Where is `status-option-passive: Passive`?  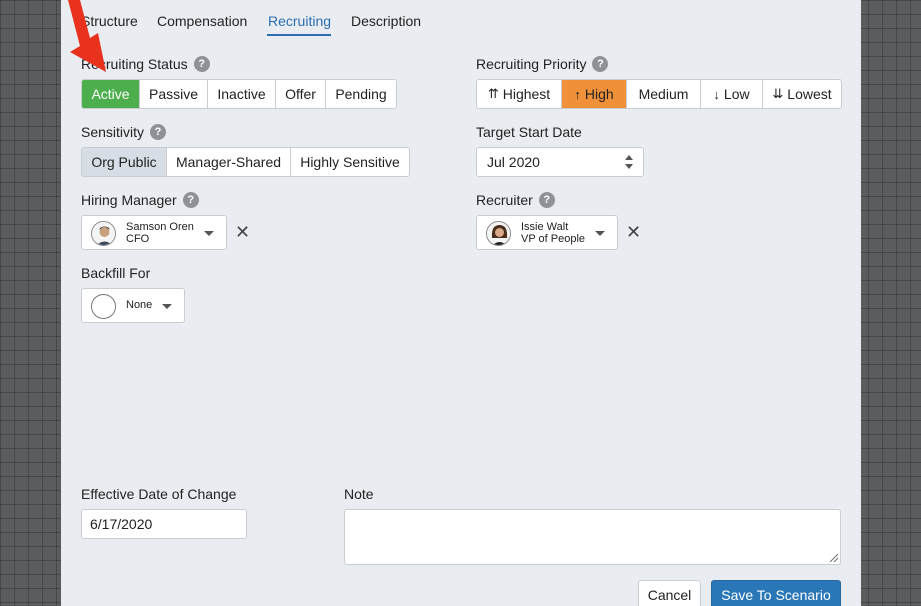 status-option-passive: Passive is located at coordinates (173, 94).